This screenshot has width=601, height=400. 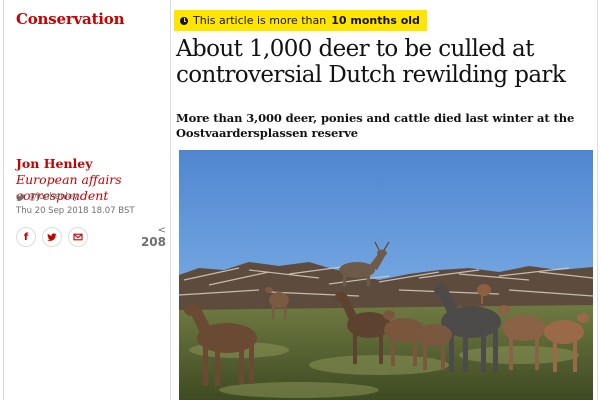 I want to click on share-count-number: 208, so click(x=153, y=242).